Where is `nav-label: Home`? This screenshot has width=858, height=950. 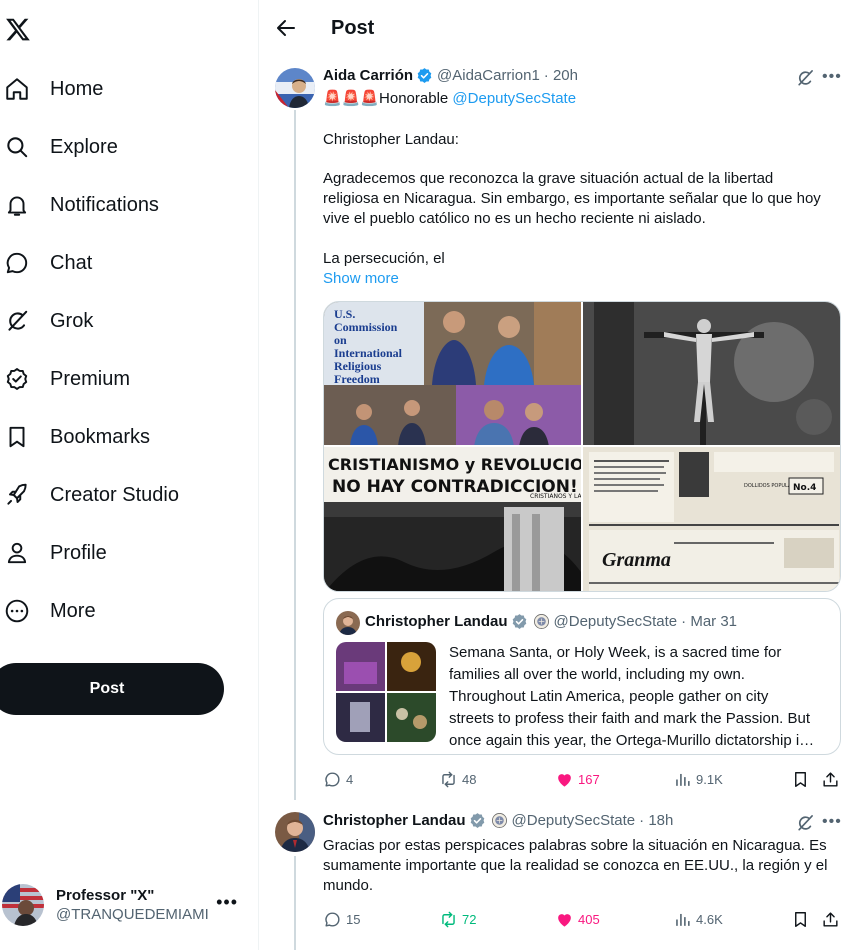 nav-label: Home is located at coordinates (77, 88).